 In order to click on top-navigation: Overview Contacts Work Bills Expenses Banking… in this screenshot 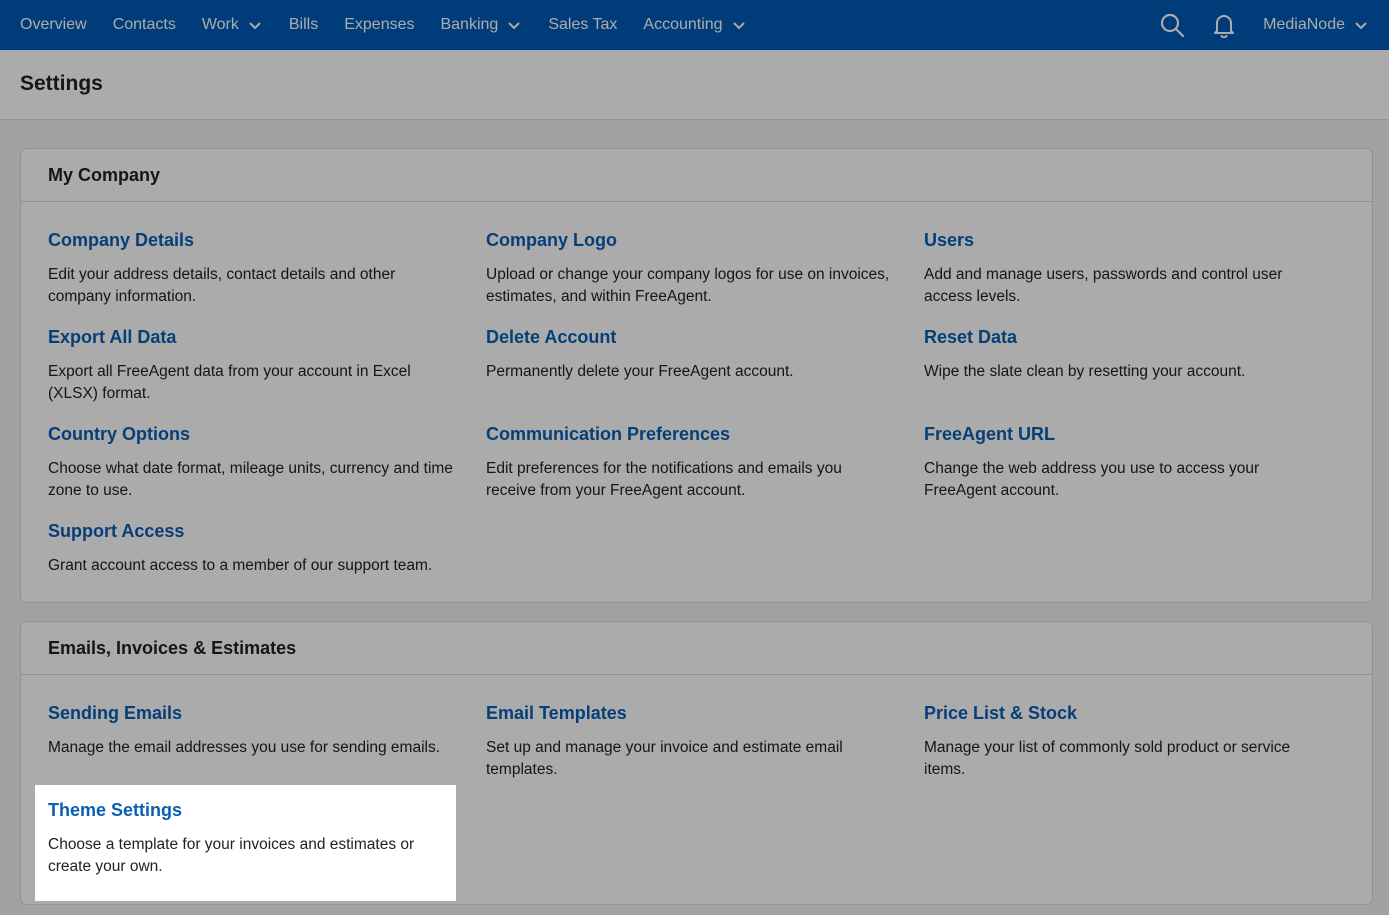, I will do `click(694, 25)`.